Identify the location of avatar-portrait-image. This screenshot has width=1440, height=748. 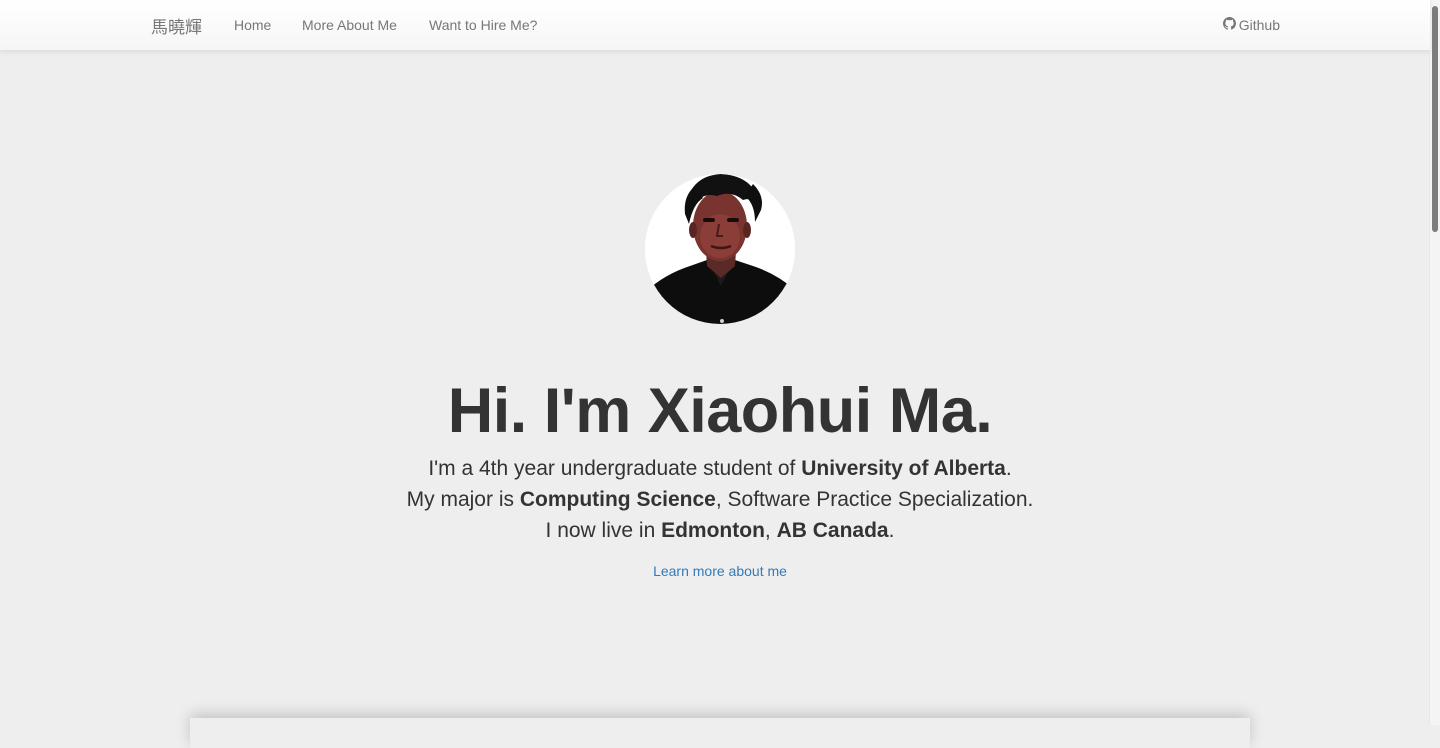
(720, 249).